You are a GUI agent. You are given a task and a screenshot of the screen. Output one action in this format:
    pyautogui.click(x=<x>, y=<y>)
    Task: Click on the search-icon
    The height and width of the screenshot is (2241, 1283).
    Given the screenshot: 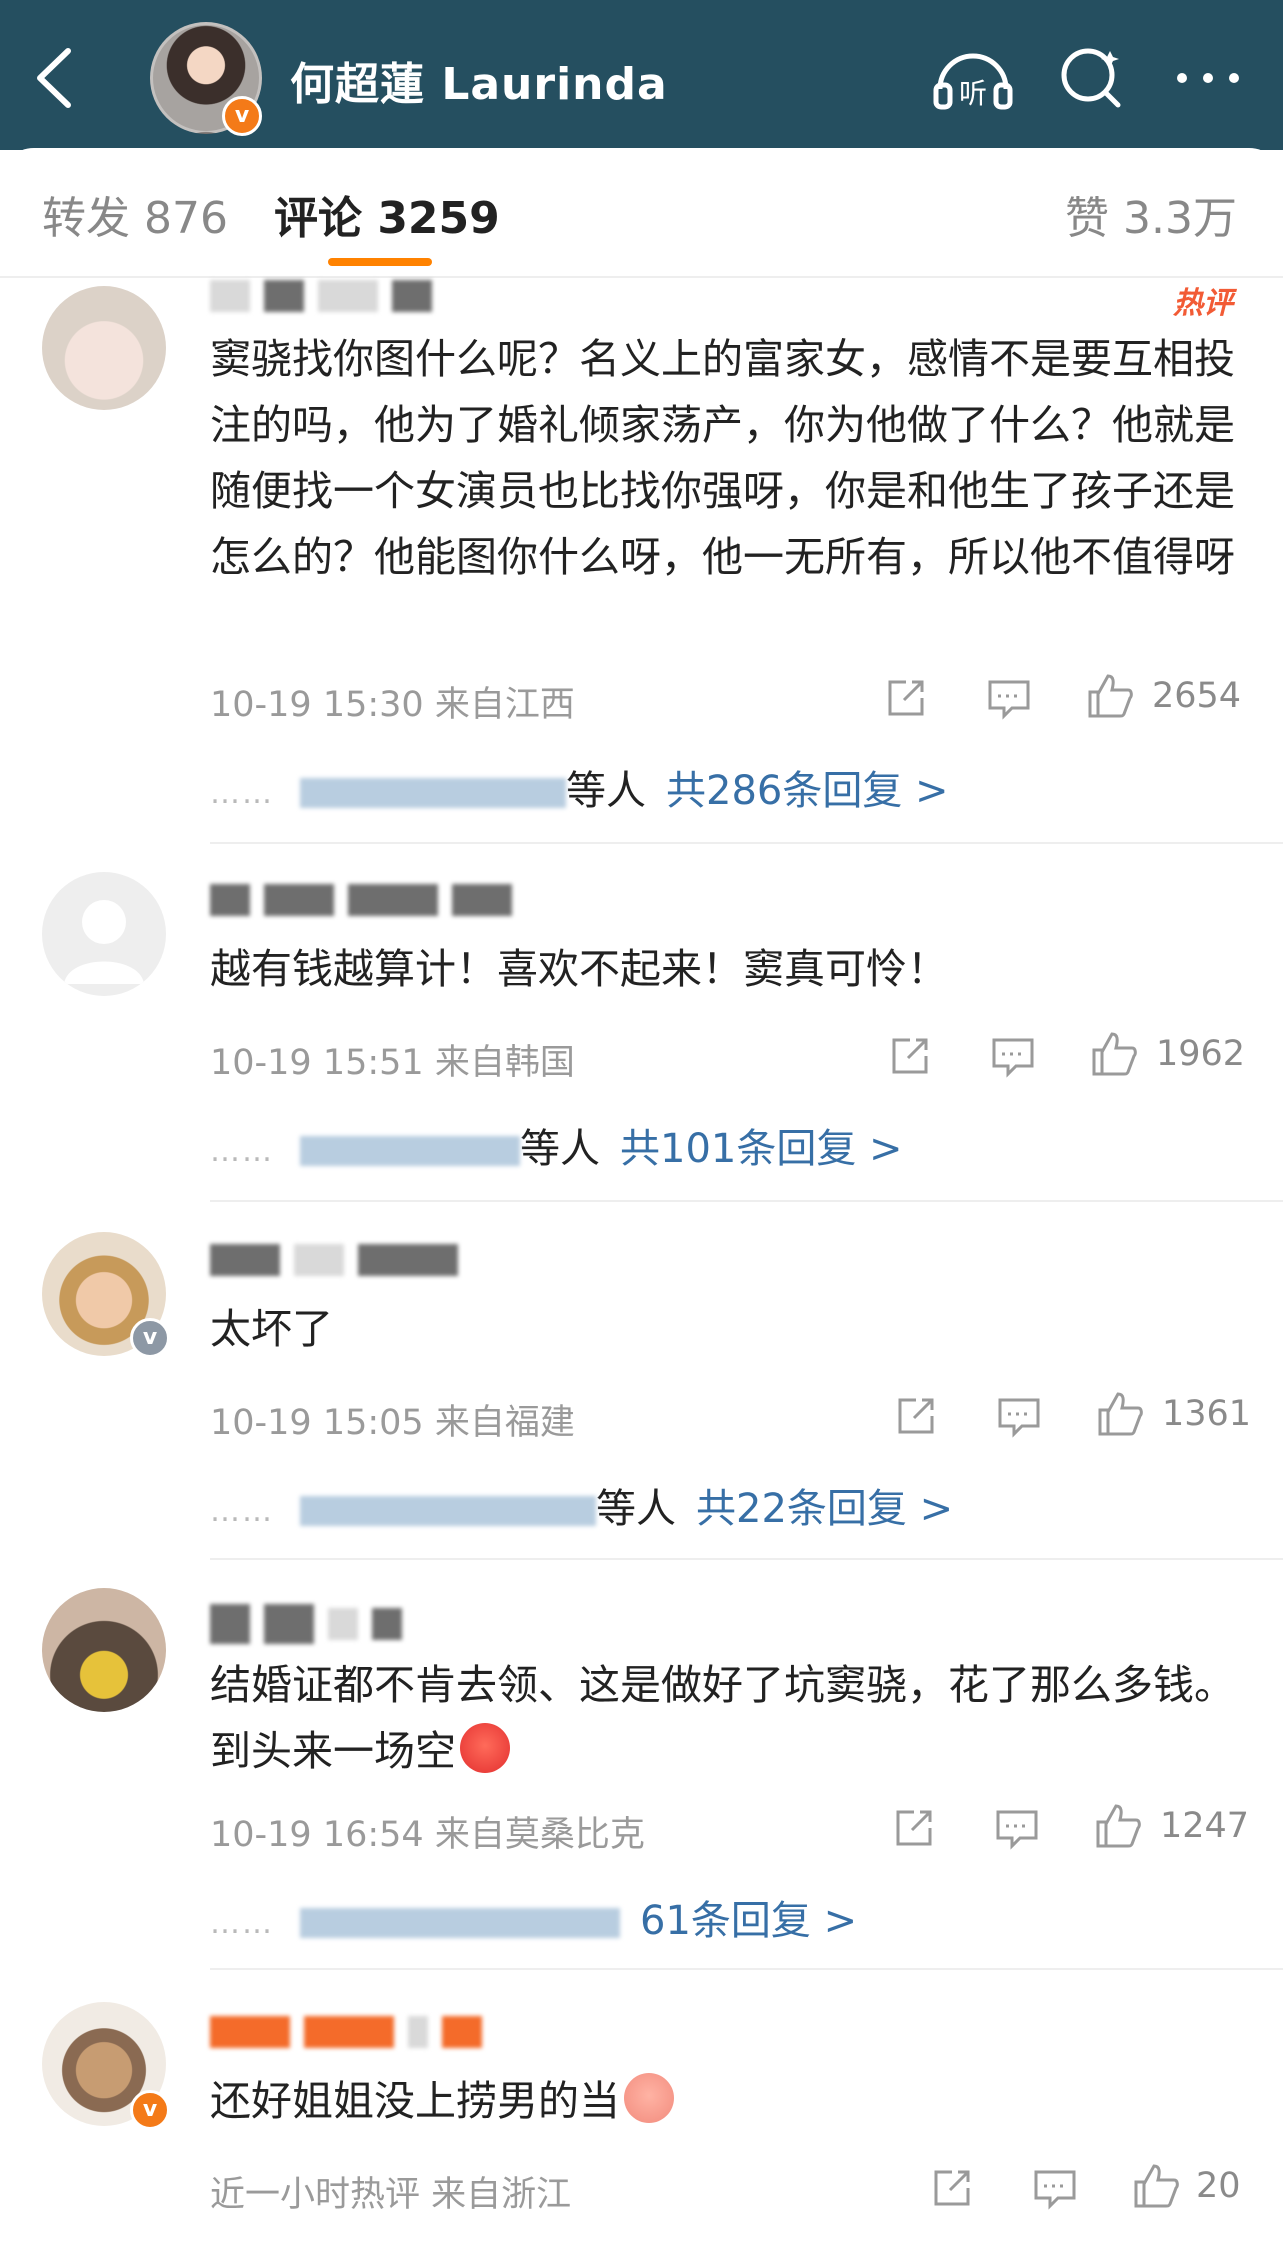 What is the action you would take?
    pyautogui.click(x=1093, y=78)
    